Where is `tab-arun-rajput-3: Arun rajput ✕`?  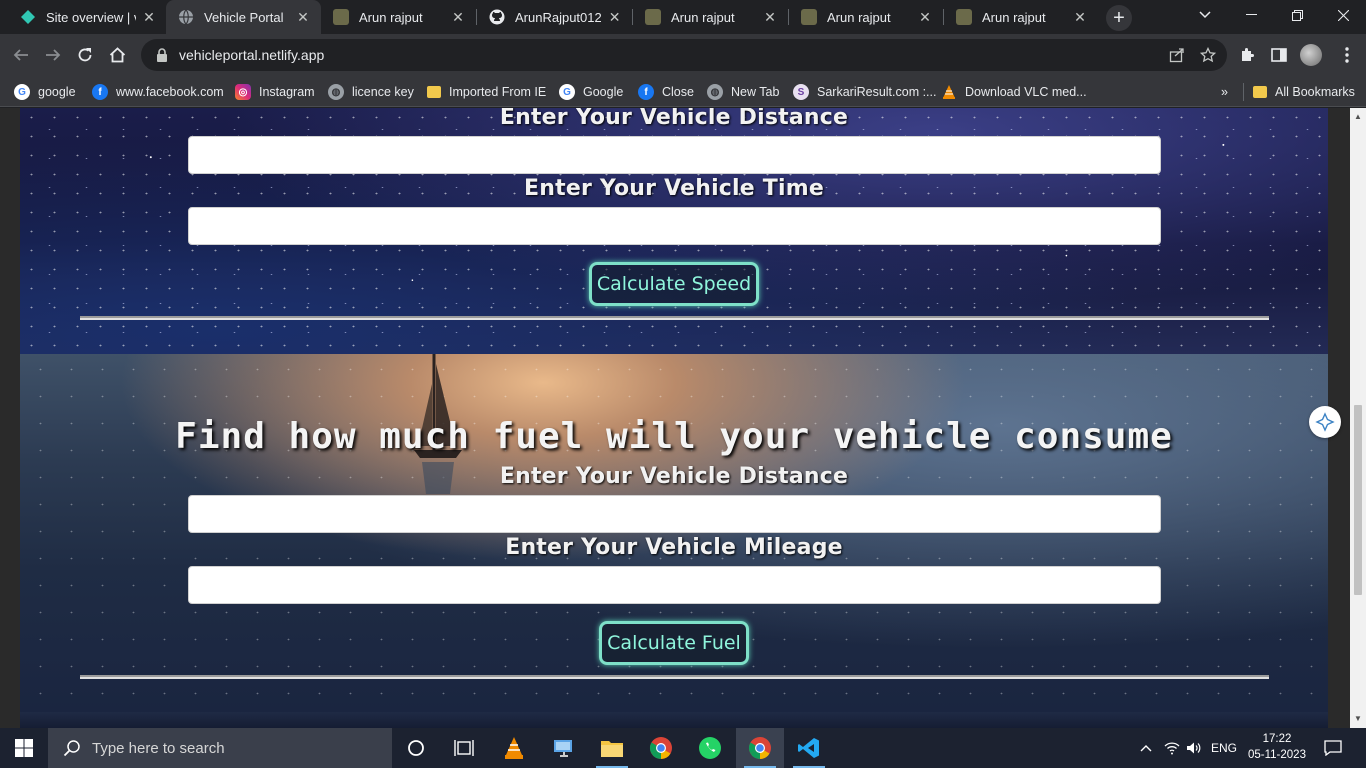 tab-arun-rajput-3: Arun rajput ✕ is located at coordinates (866, 17).